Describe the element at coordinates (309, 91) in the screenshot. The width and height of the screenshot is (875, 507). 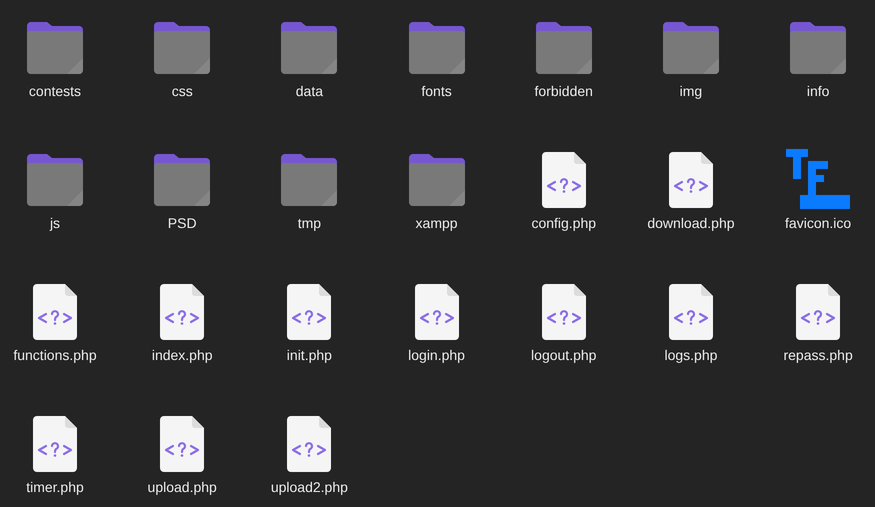
I see `file-name: data` at that location.